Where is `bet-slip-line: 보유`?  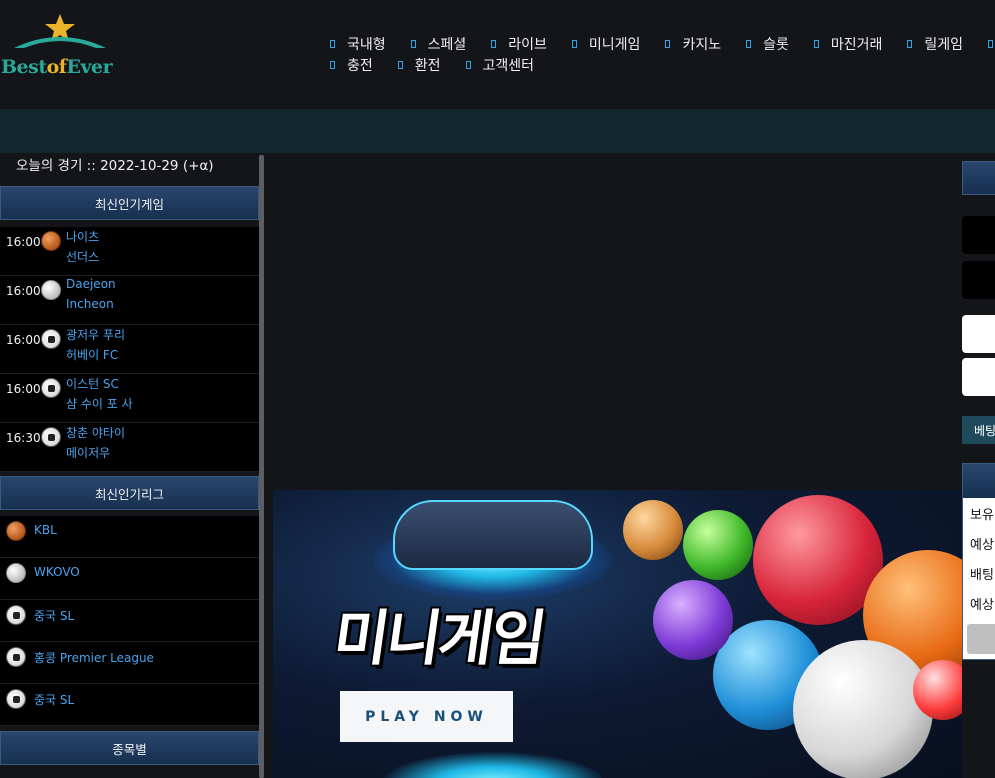
bet-slip-line: 보유 is located at coordinates (982, 515).